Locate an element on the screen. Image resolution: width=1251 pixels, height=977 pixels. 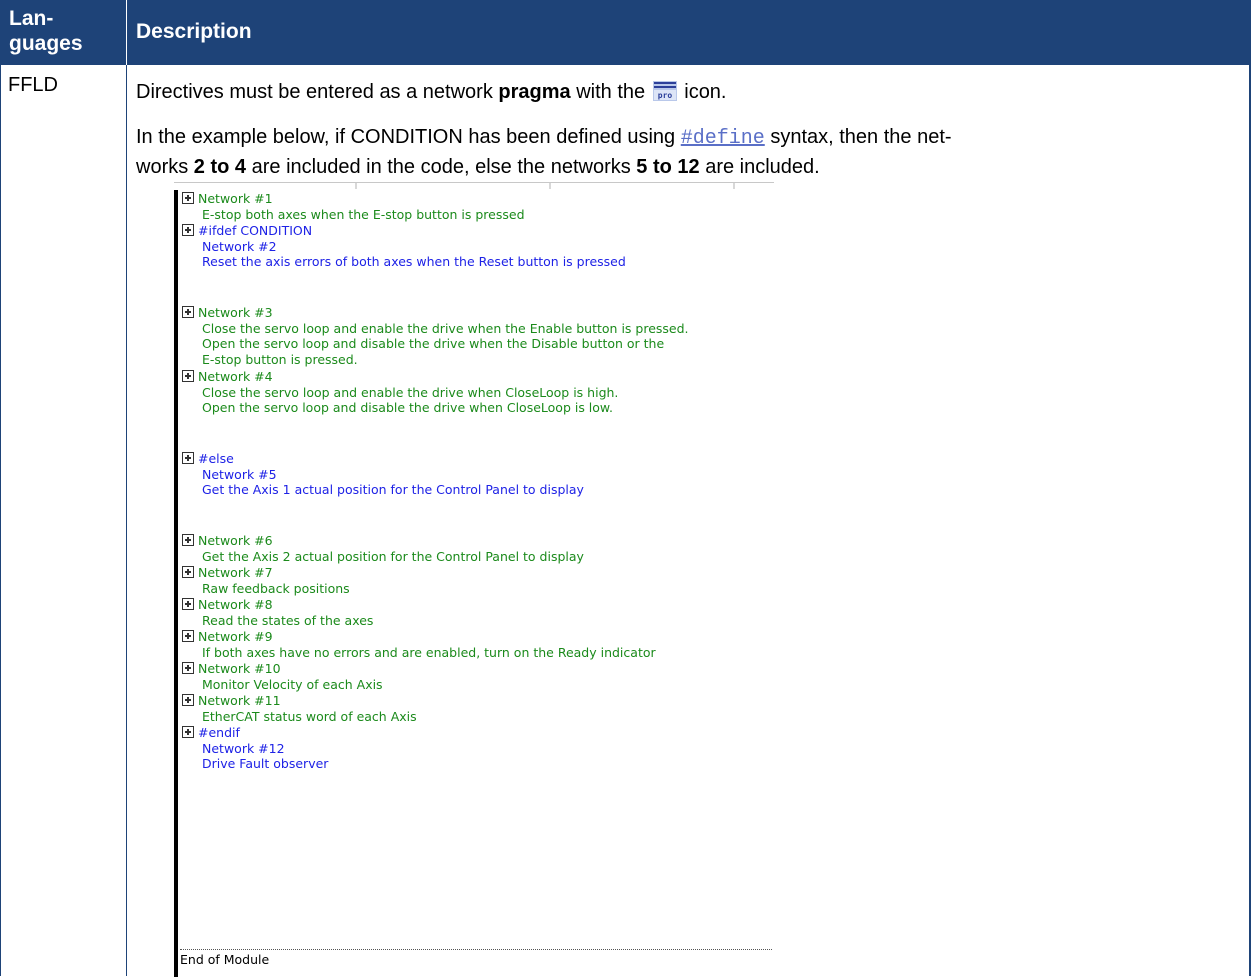
language-cell: FFLD is located at coordinates (33, 85).